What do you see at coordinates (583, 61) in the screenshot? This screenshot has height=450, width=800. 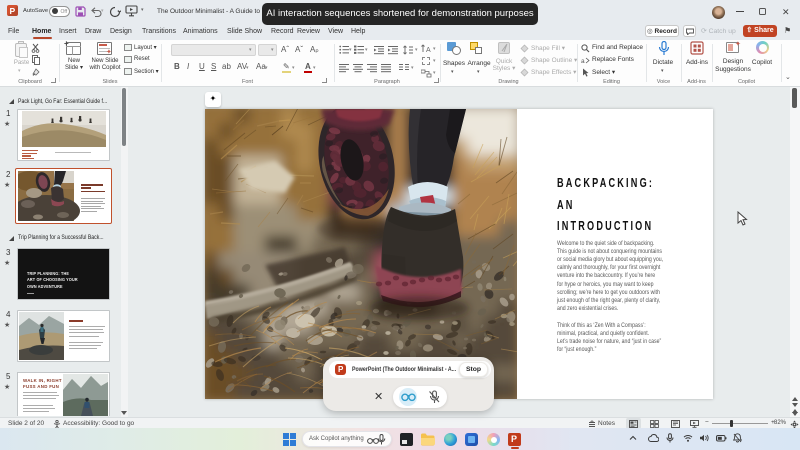 I see `svg-text: a` at bounding box center [583, 61].